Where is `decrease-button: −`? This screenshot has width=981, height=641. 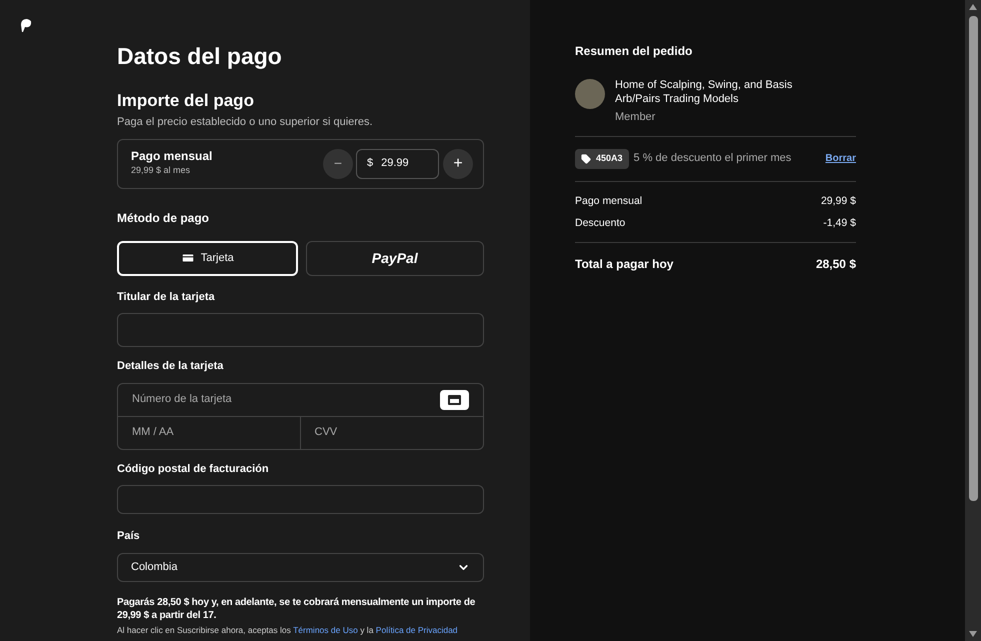 decrease-button: − is located at coordinates (338, 163).